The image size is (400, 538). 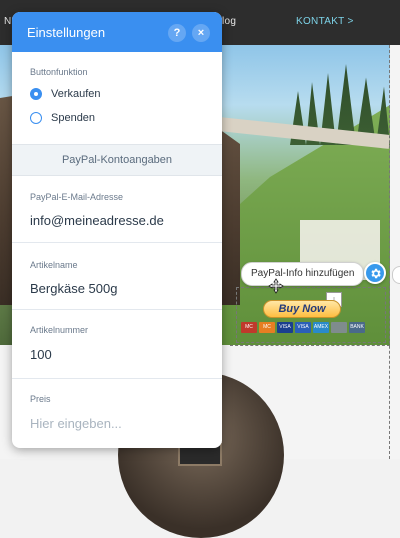 I want to click on mastercard-icon: MC, so click(x=249, y=327).